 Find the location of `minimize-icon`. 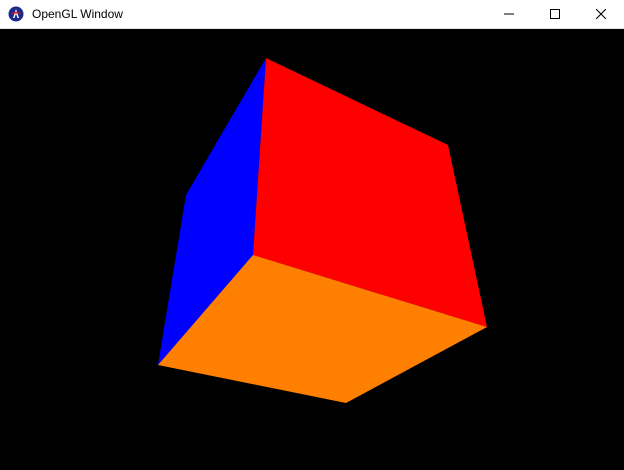

minimize-icon is located at coordinates (509, 14).